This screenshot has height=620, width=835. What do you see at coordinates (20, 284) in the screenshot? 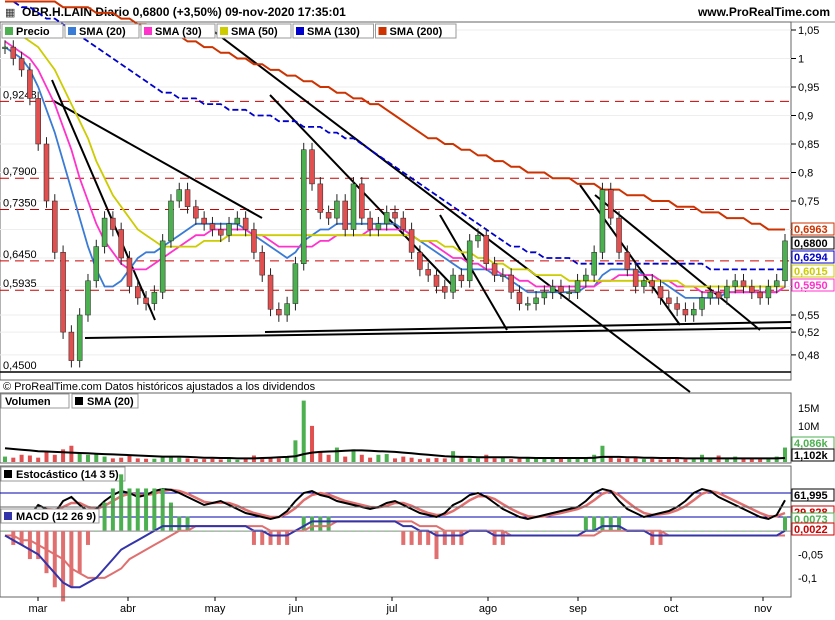
I see `level-label: 0,5935` at bounding box center [20, 284].